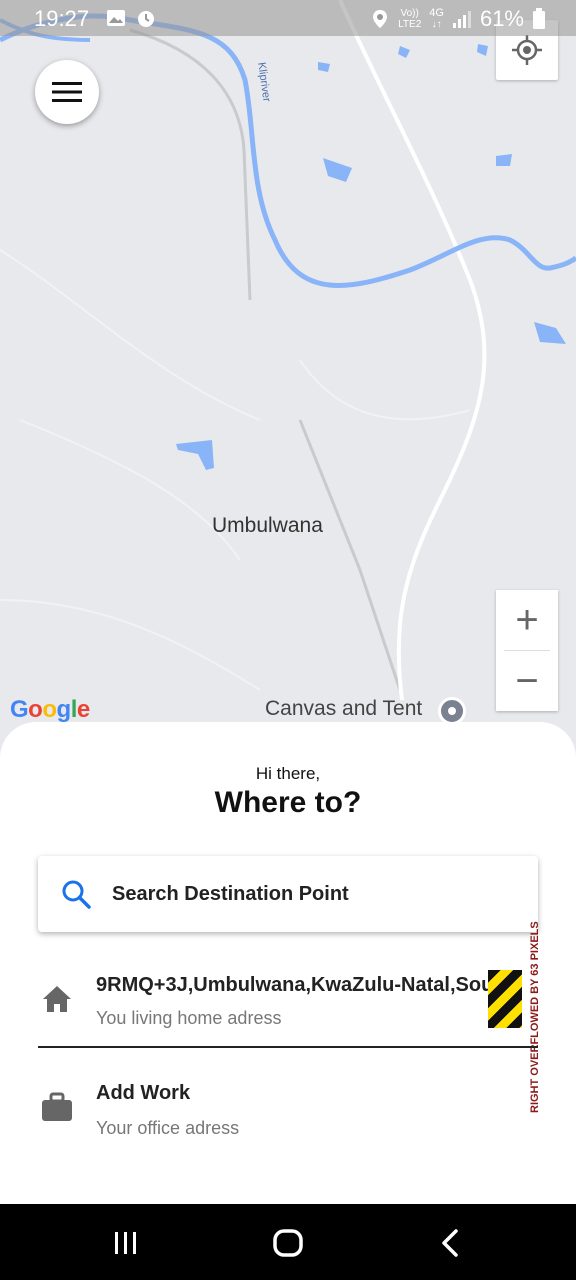 This screenshot has height=1280, width=576. Describe the element at coordinates (288, 1047) in the screenshot. I see `divider` at that location.